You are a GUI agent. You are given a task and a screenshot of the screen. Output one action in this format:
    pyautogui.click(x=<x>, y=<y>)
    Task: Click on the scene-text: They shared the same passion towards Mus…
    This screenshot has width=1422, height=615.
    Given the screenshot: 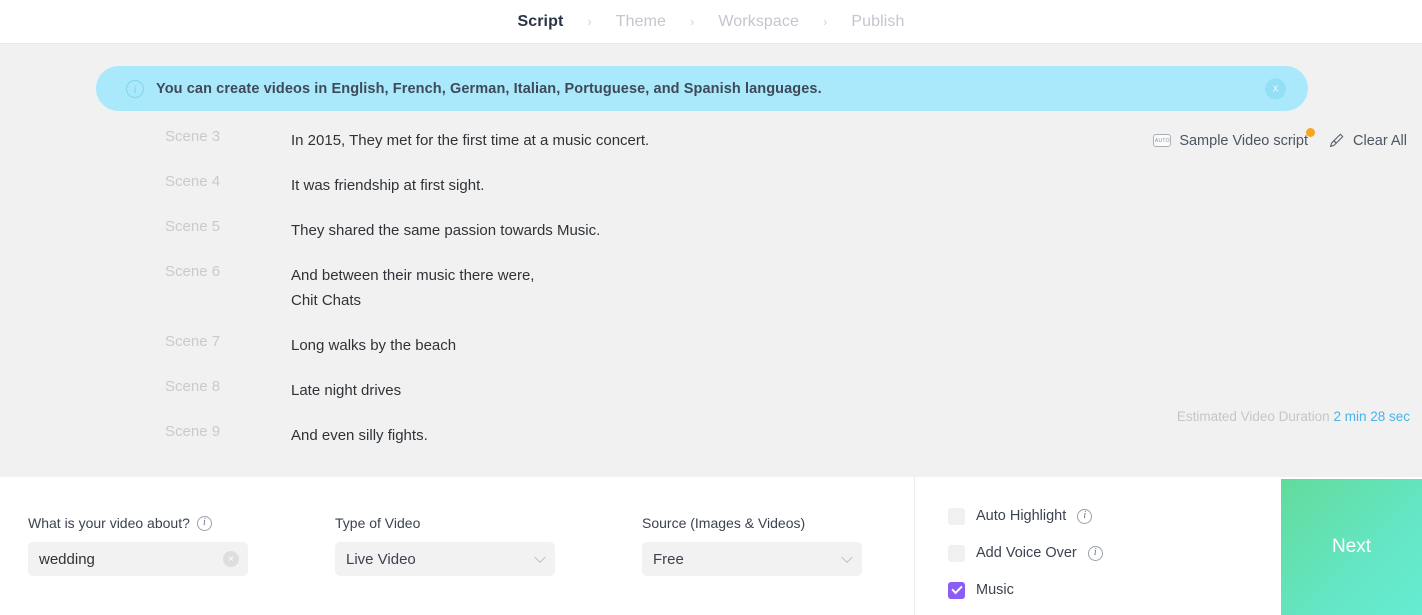 What is the action you would take?
    pyautogui.click(x=415, y=230)
    